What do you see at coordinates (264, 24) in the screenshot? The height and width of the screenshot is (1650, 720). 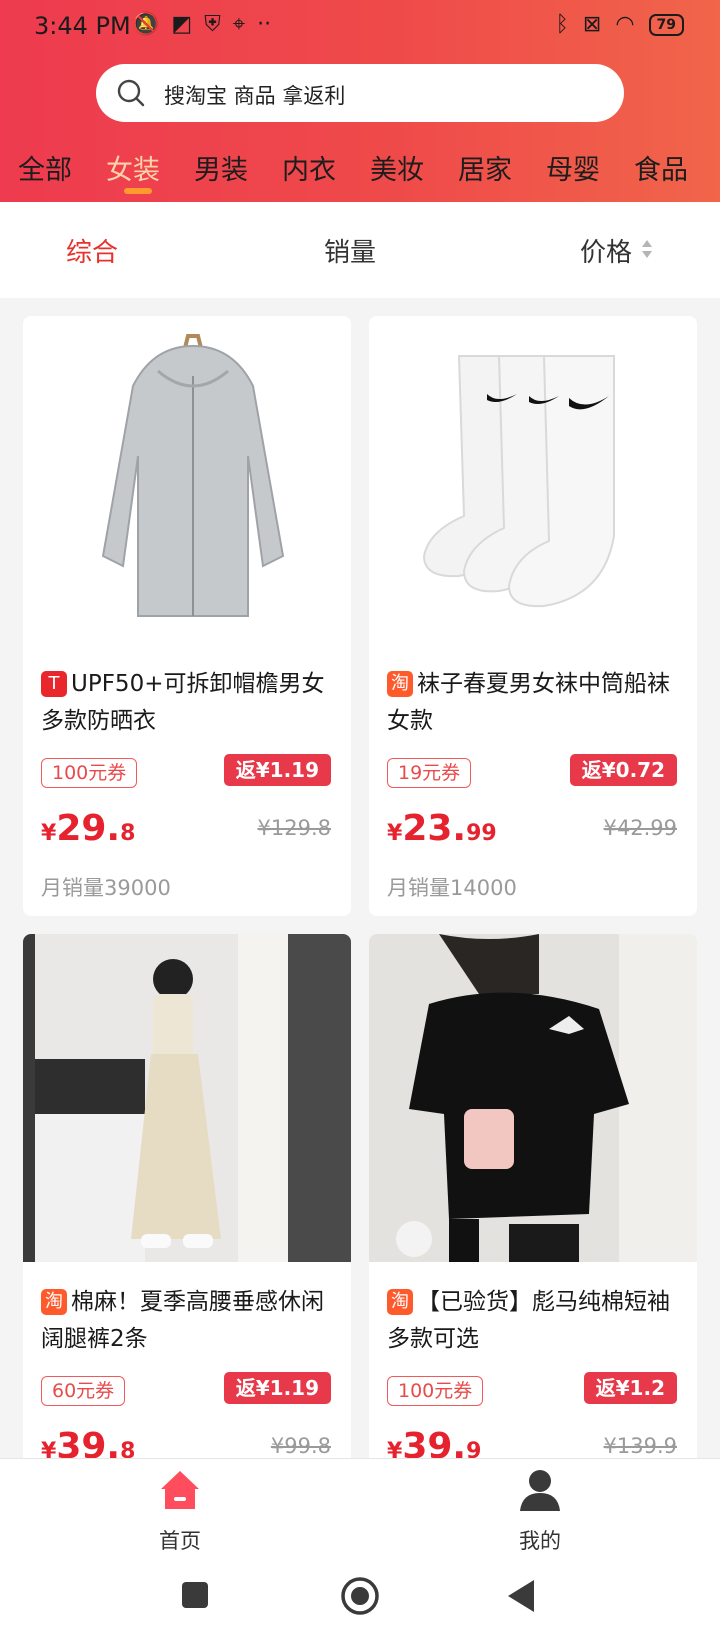 I see `more-dots-icon: ··` at bounding box center [264, 24].